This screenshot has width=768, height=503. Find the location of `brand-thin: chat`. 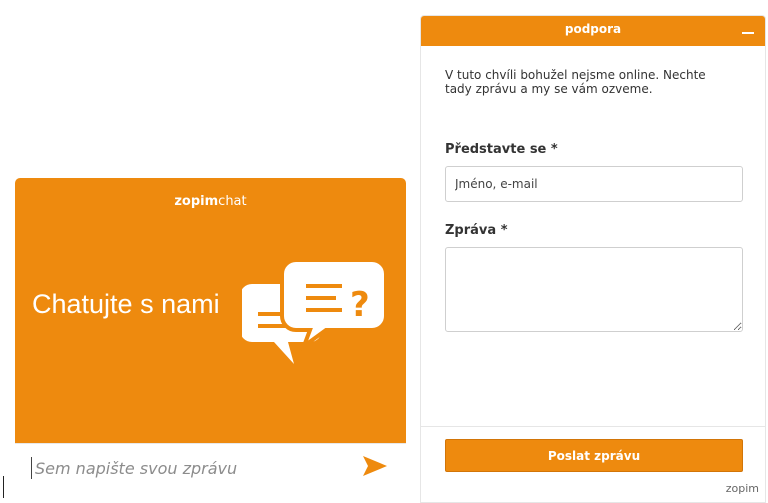

brand-thin: chat is located at coordinates (232, 201).